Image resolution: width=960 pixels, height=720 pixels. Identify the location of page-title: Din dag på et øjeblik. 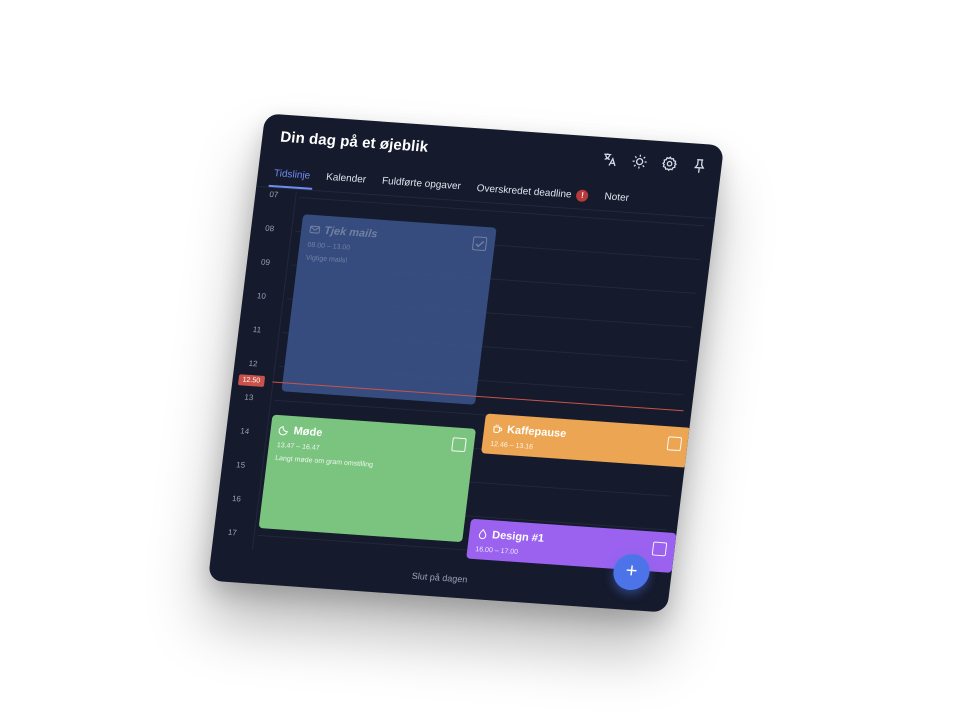
(354, 142).